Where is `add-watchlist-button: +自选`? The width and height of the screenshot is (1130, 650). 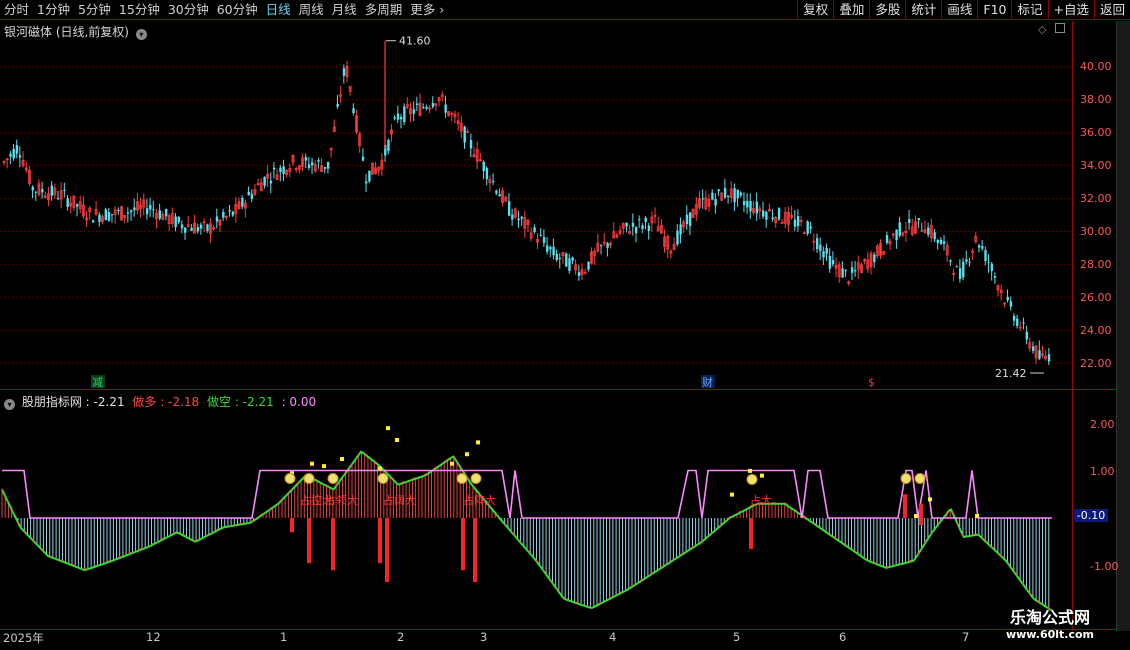
add-watchlist-button: +自选 is located at coordinates (1070, 10).